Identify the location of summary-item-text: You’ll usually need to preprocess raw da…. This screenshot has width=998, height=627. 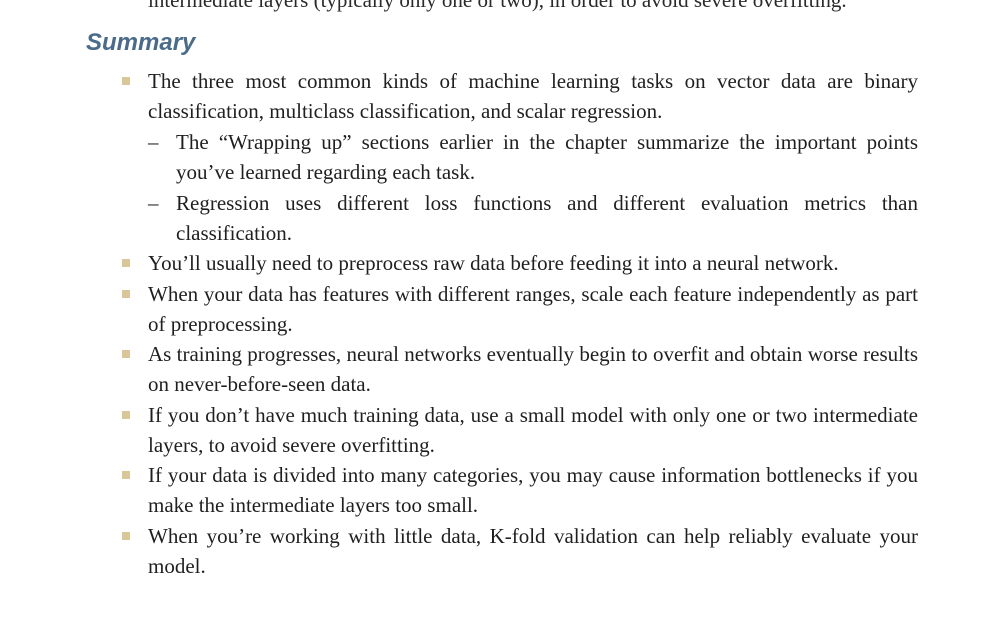
(493, 263).